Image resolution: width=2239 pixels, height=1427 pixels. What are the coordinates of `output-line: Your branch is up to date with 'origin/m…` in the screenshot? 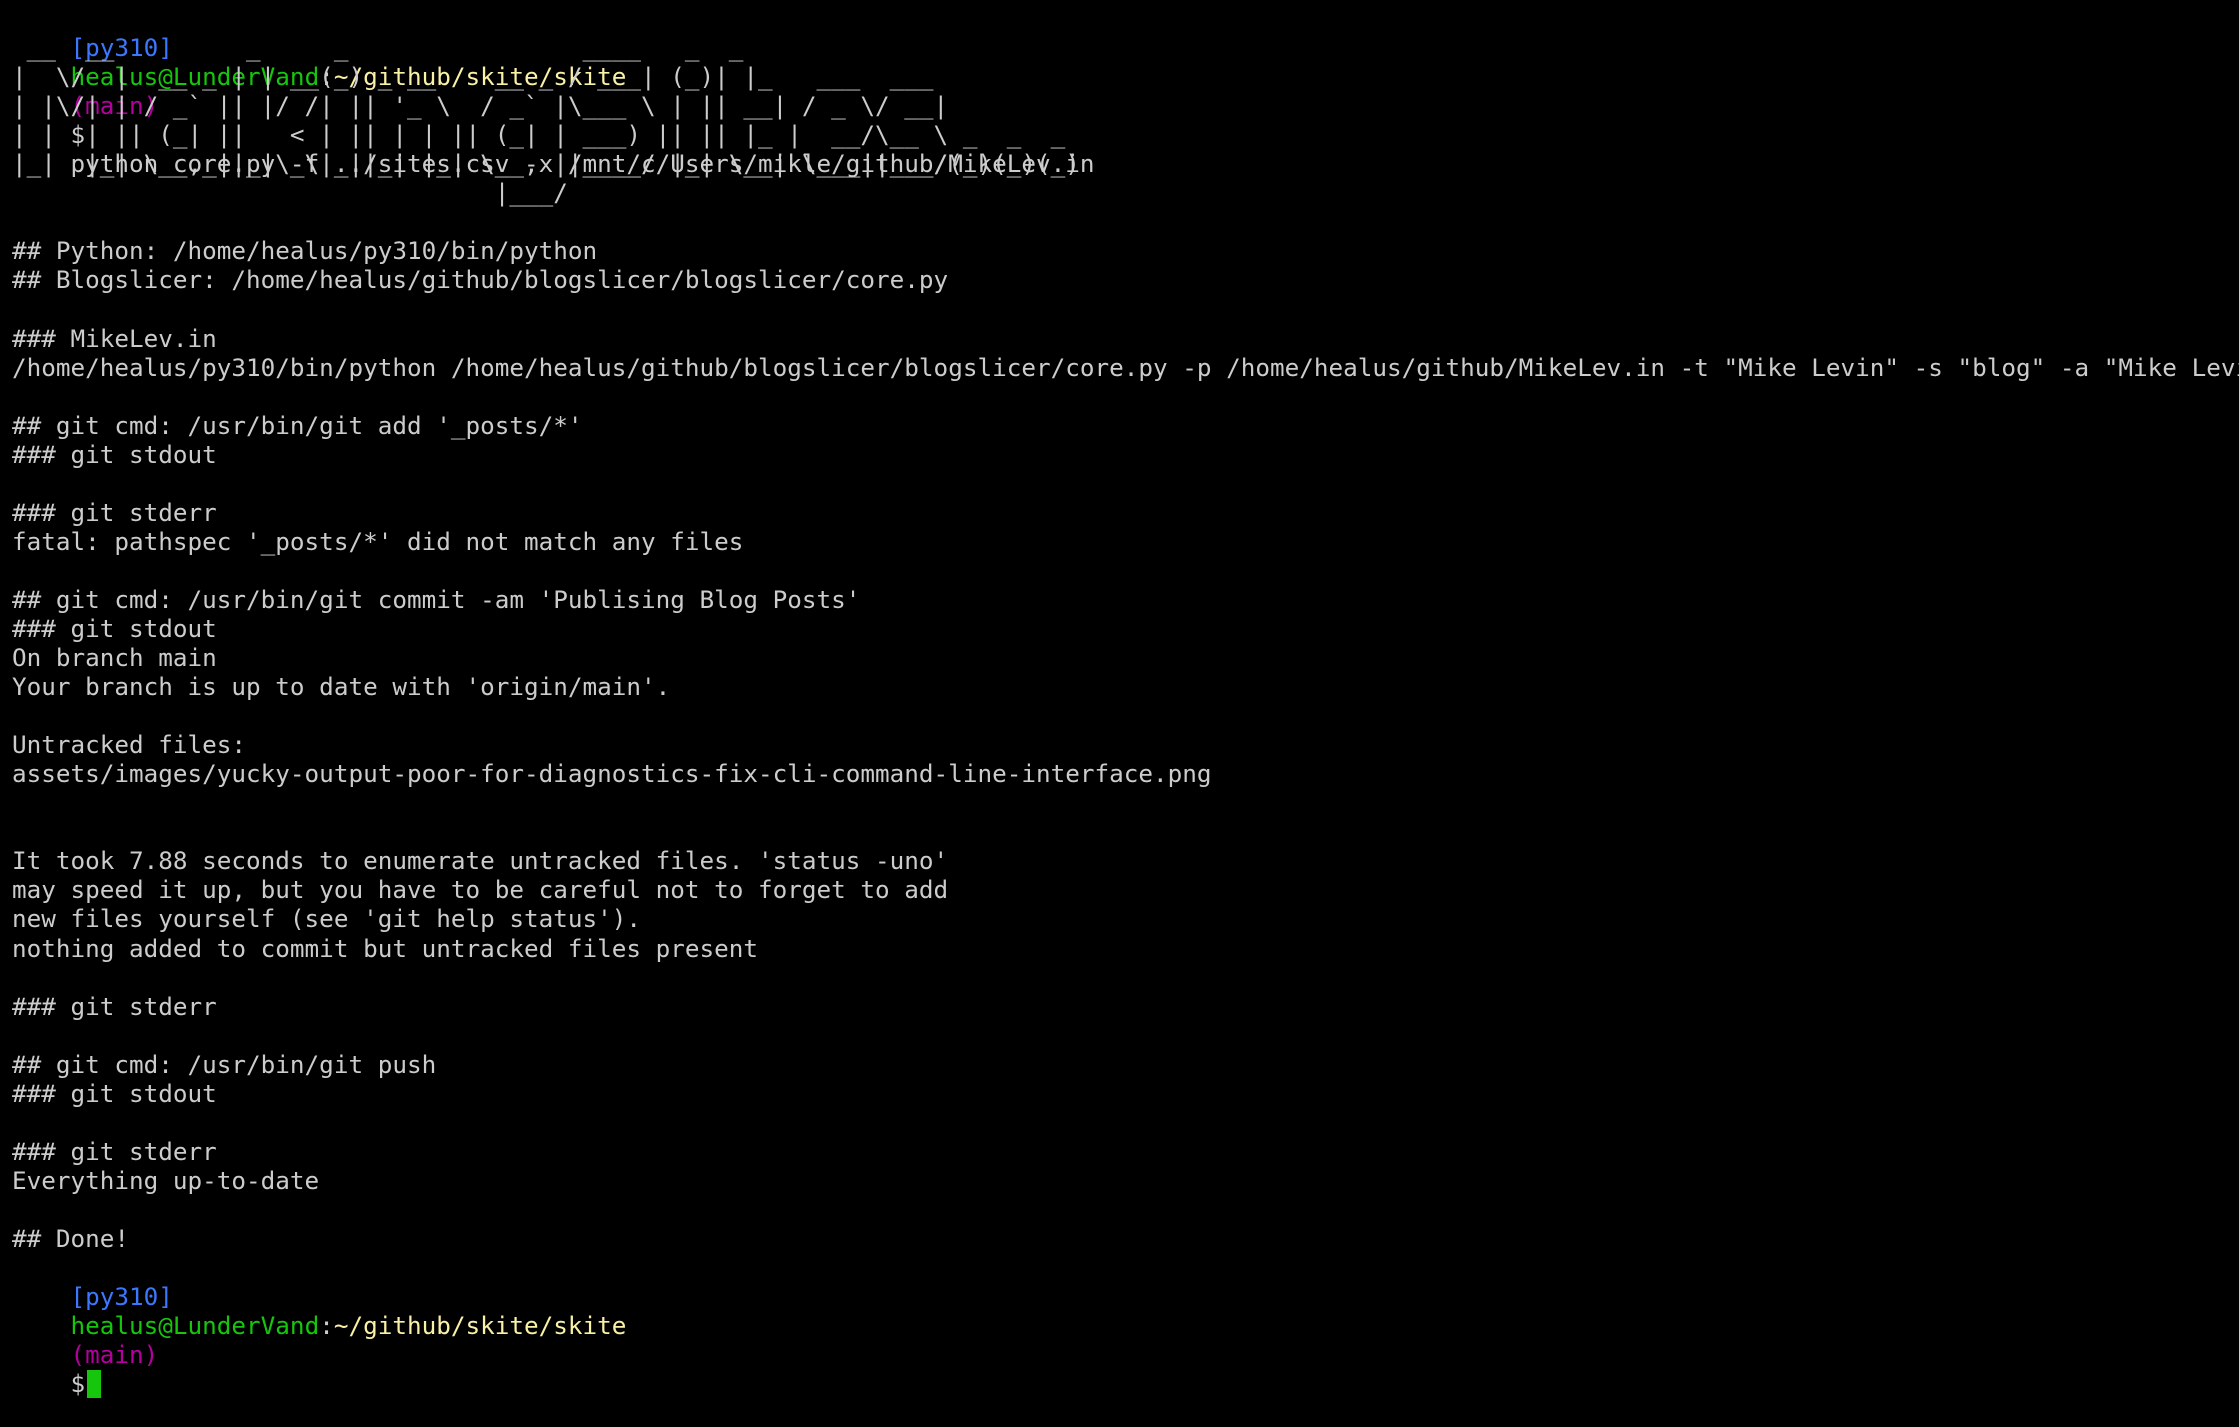 It's located at (341, 687).